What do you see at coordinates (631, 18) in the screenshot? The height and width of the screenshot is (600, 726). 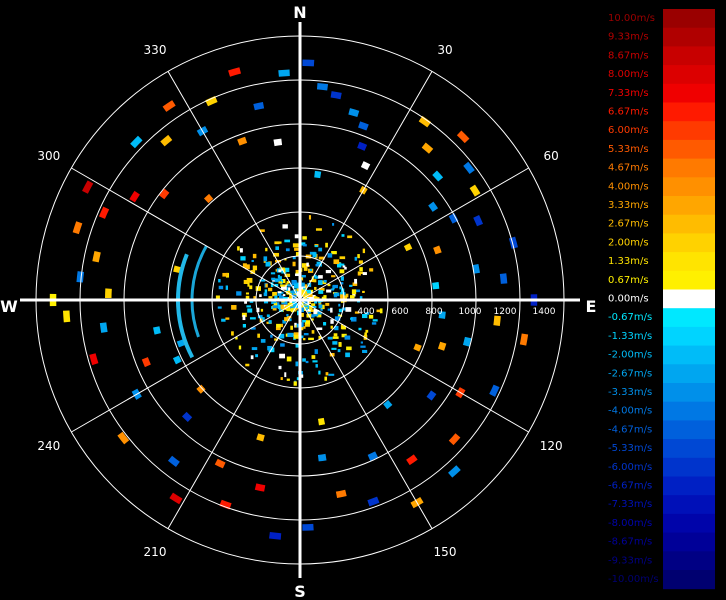 I see `colorbar-label: 10.00m/s` at bounding box center [631, 18].